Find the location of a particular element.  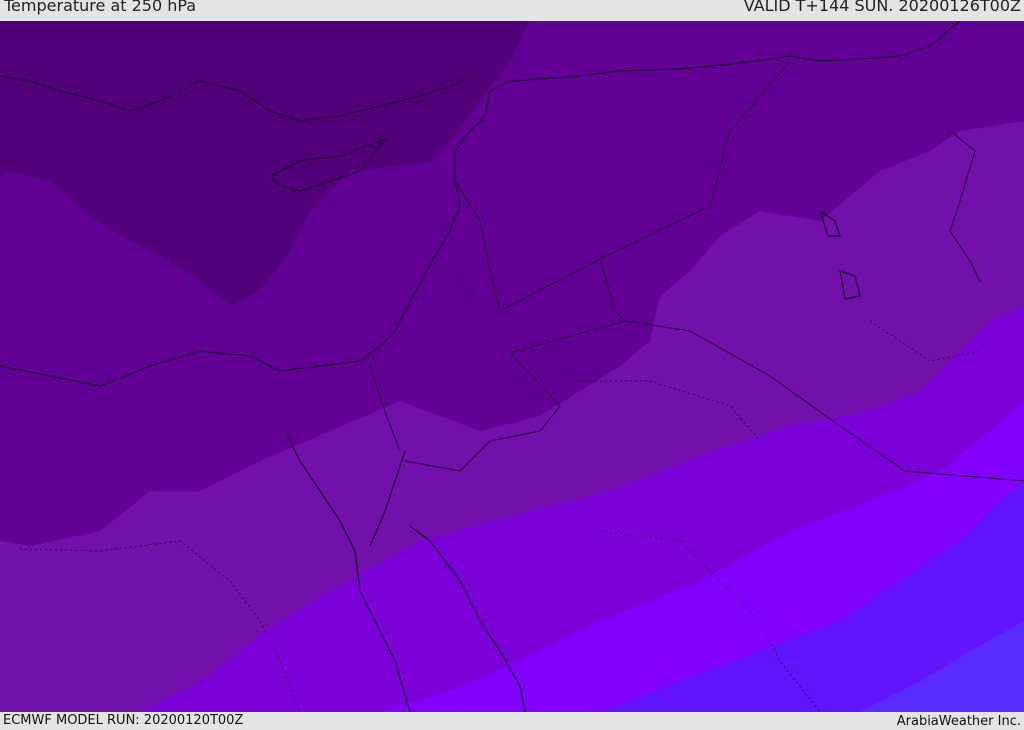

credit-label: ArabiaWeather Inc. is located at coordinates (958, 721).